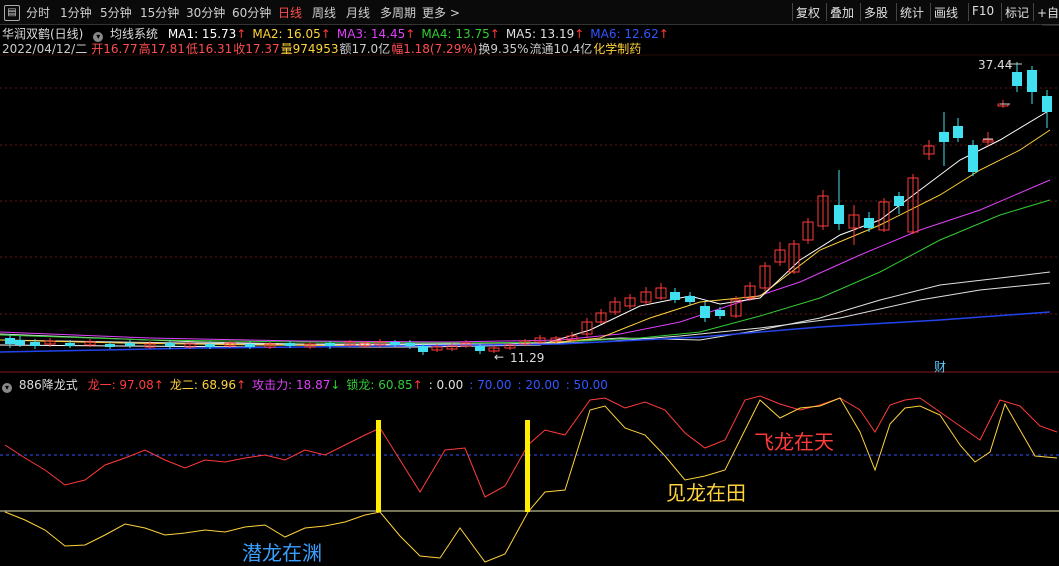 The width and height of the screenshot is (1059, 566). I want to click on dropdown-icon: ▾, so click(7, 388).